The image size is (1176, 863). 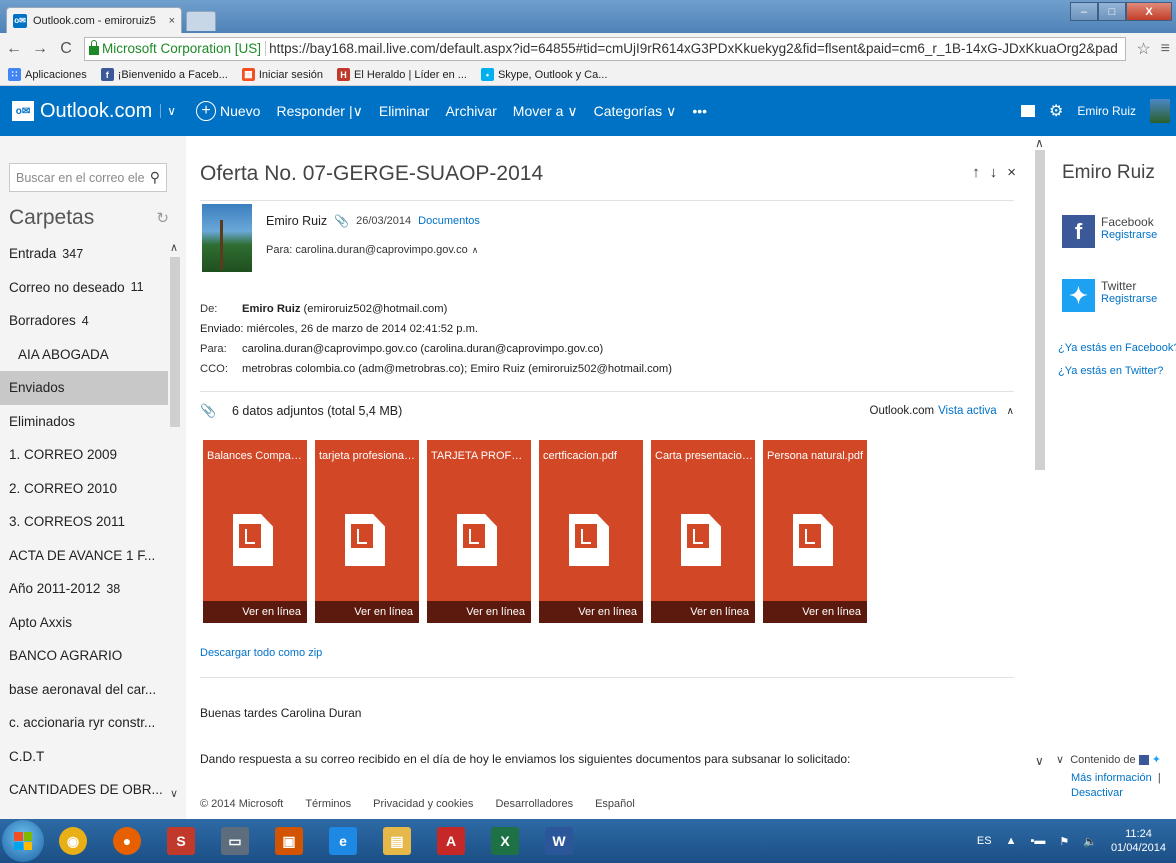 I want to click on move-to-button: Mover a ∨, so click(x=545, y=111).